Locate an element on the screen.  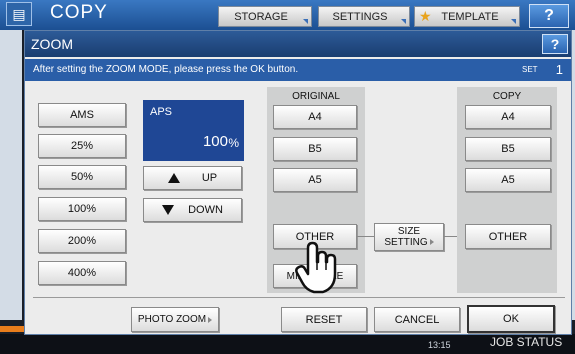
down-label: DOWN is located at coordinates (205, 210).